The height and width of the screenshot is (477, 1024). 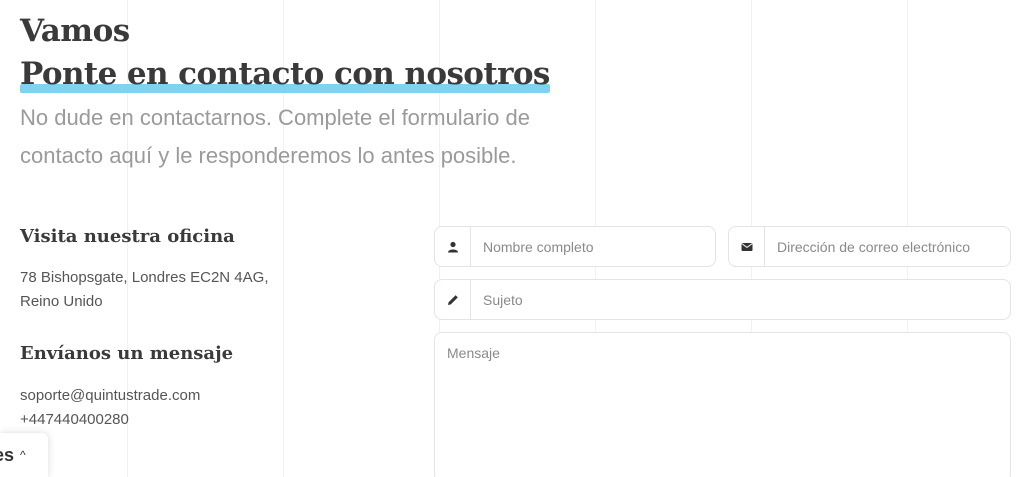 I want to click on contact-phone: +447440400280, so click(x=110, y=420).